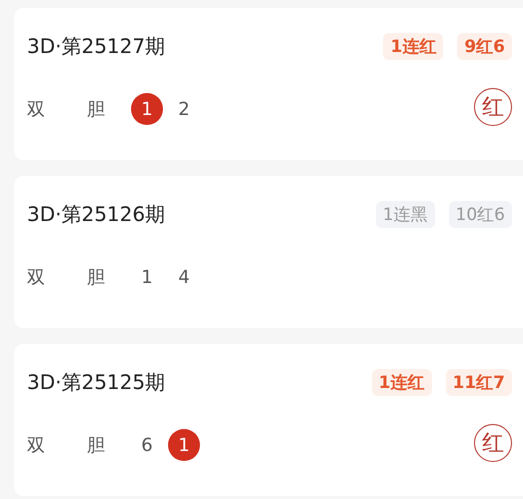  I want to click on streak-tag: 1连黑, so click(405, 214).